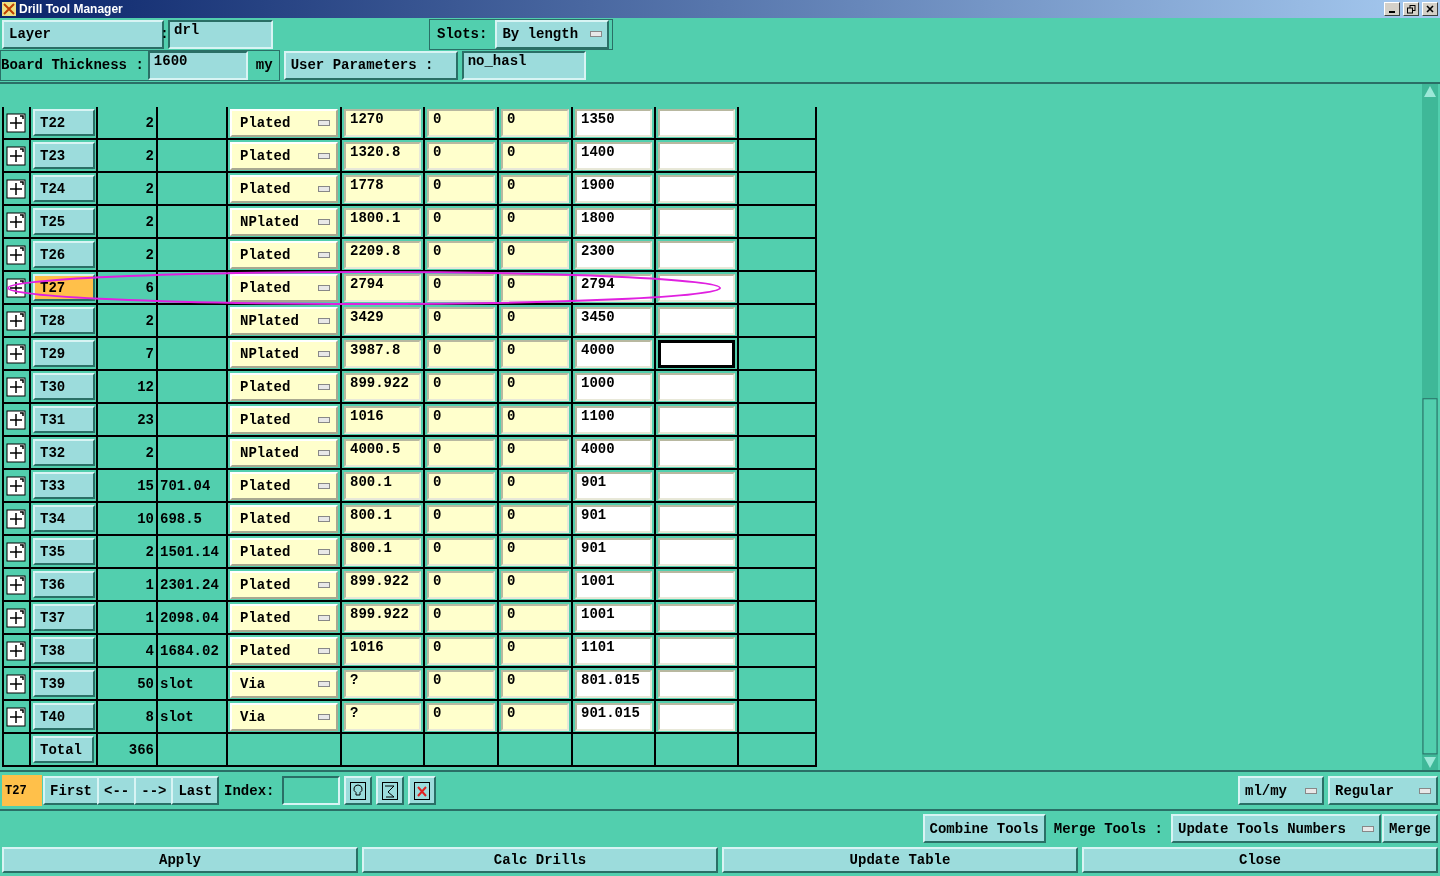 This screenshot has width=1440, height=876. I want to click on action-button: Update Table, so click(900, 859).